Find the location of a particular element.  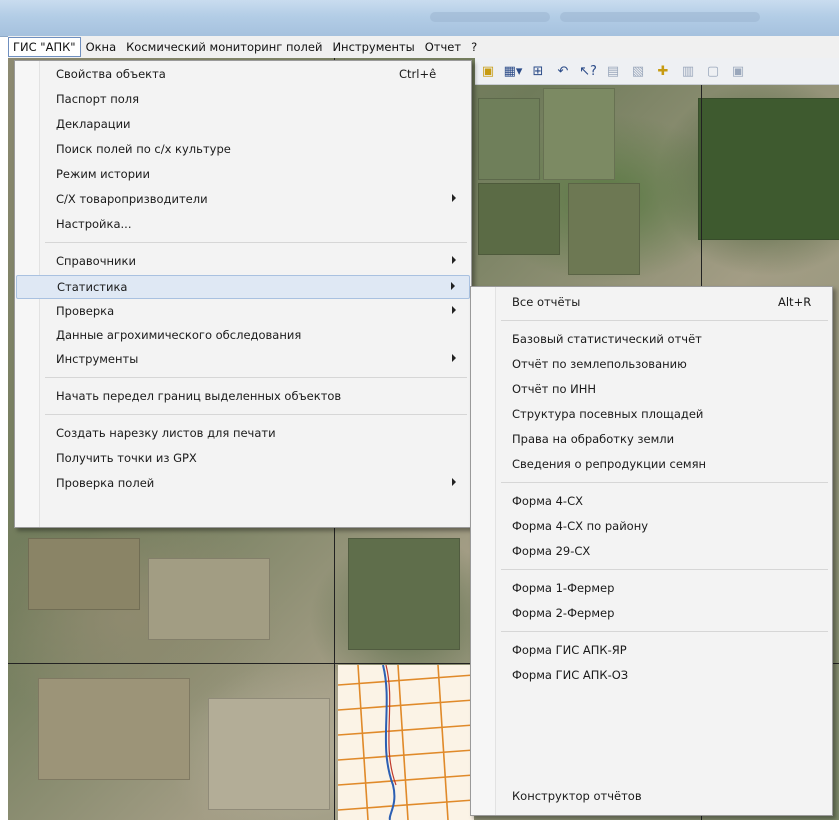

menu-item-label: Форма 2-Фермер is located at coordinates (563, 613).